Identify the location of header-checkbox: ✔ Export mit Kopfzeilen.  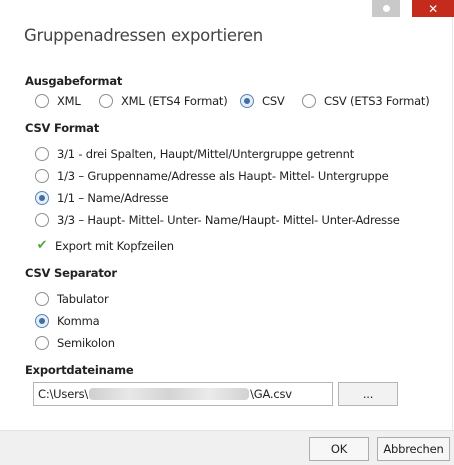
(104, 246).